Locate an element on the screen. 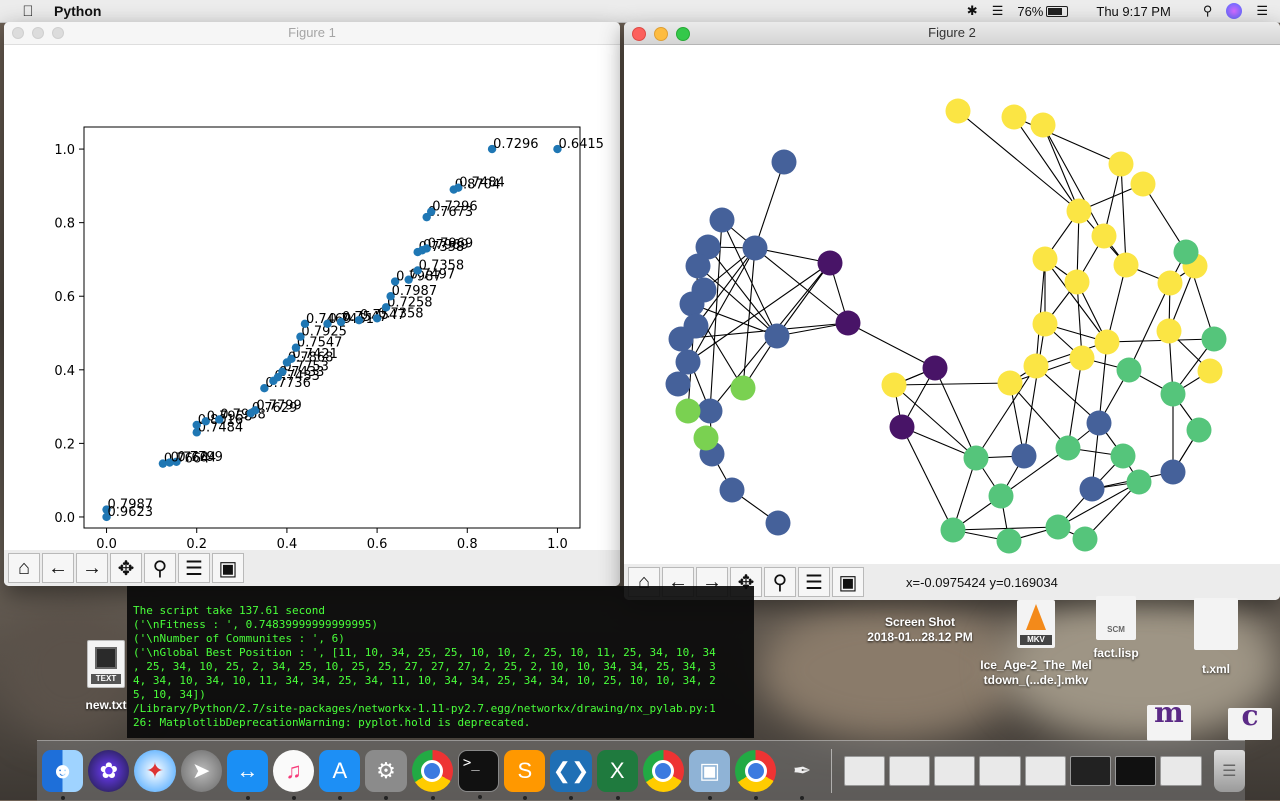  pan-button: ✥ is located at coordinates (126, 568).